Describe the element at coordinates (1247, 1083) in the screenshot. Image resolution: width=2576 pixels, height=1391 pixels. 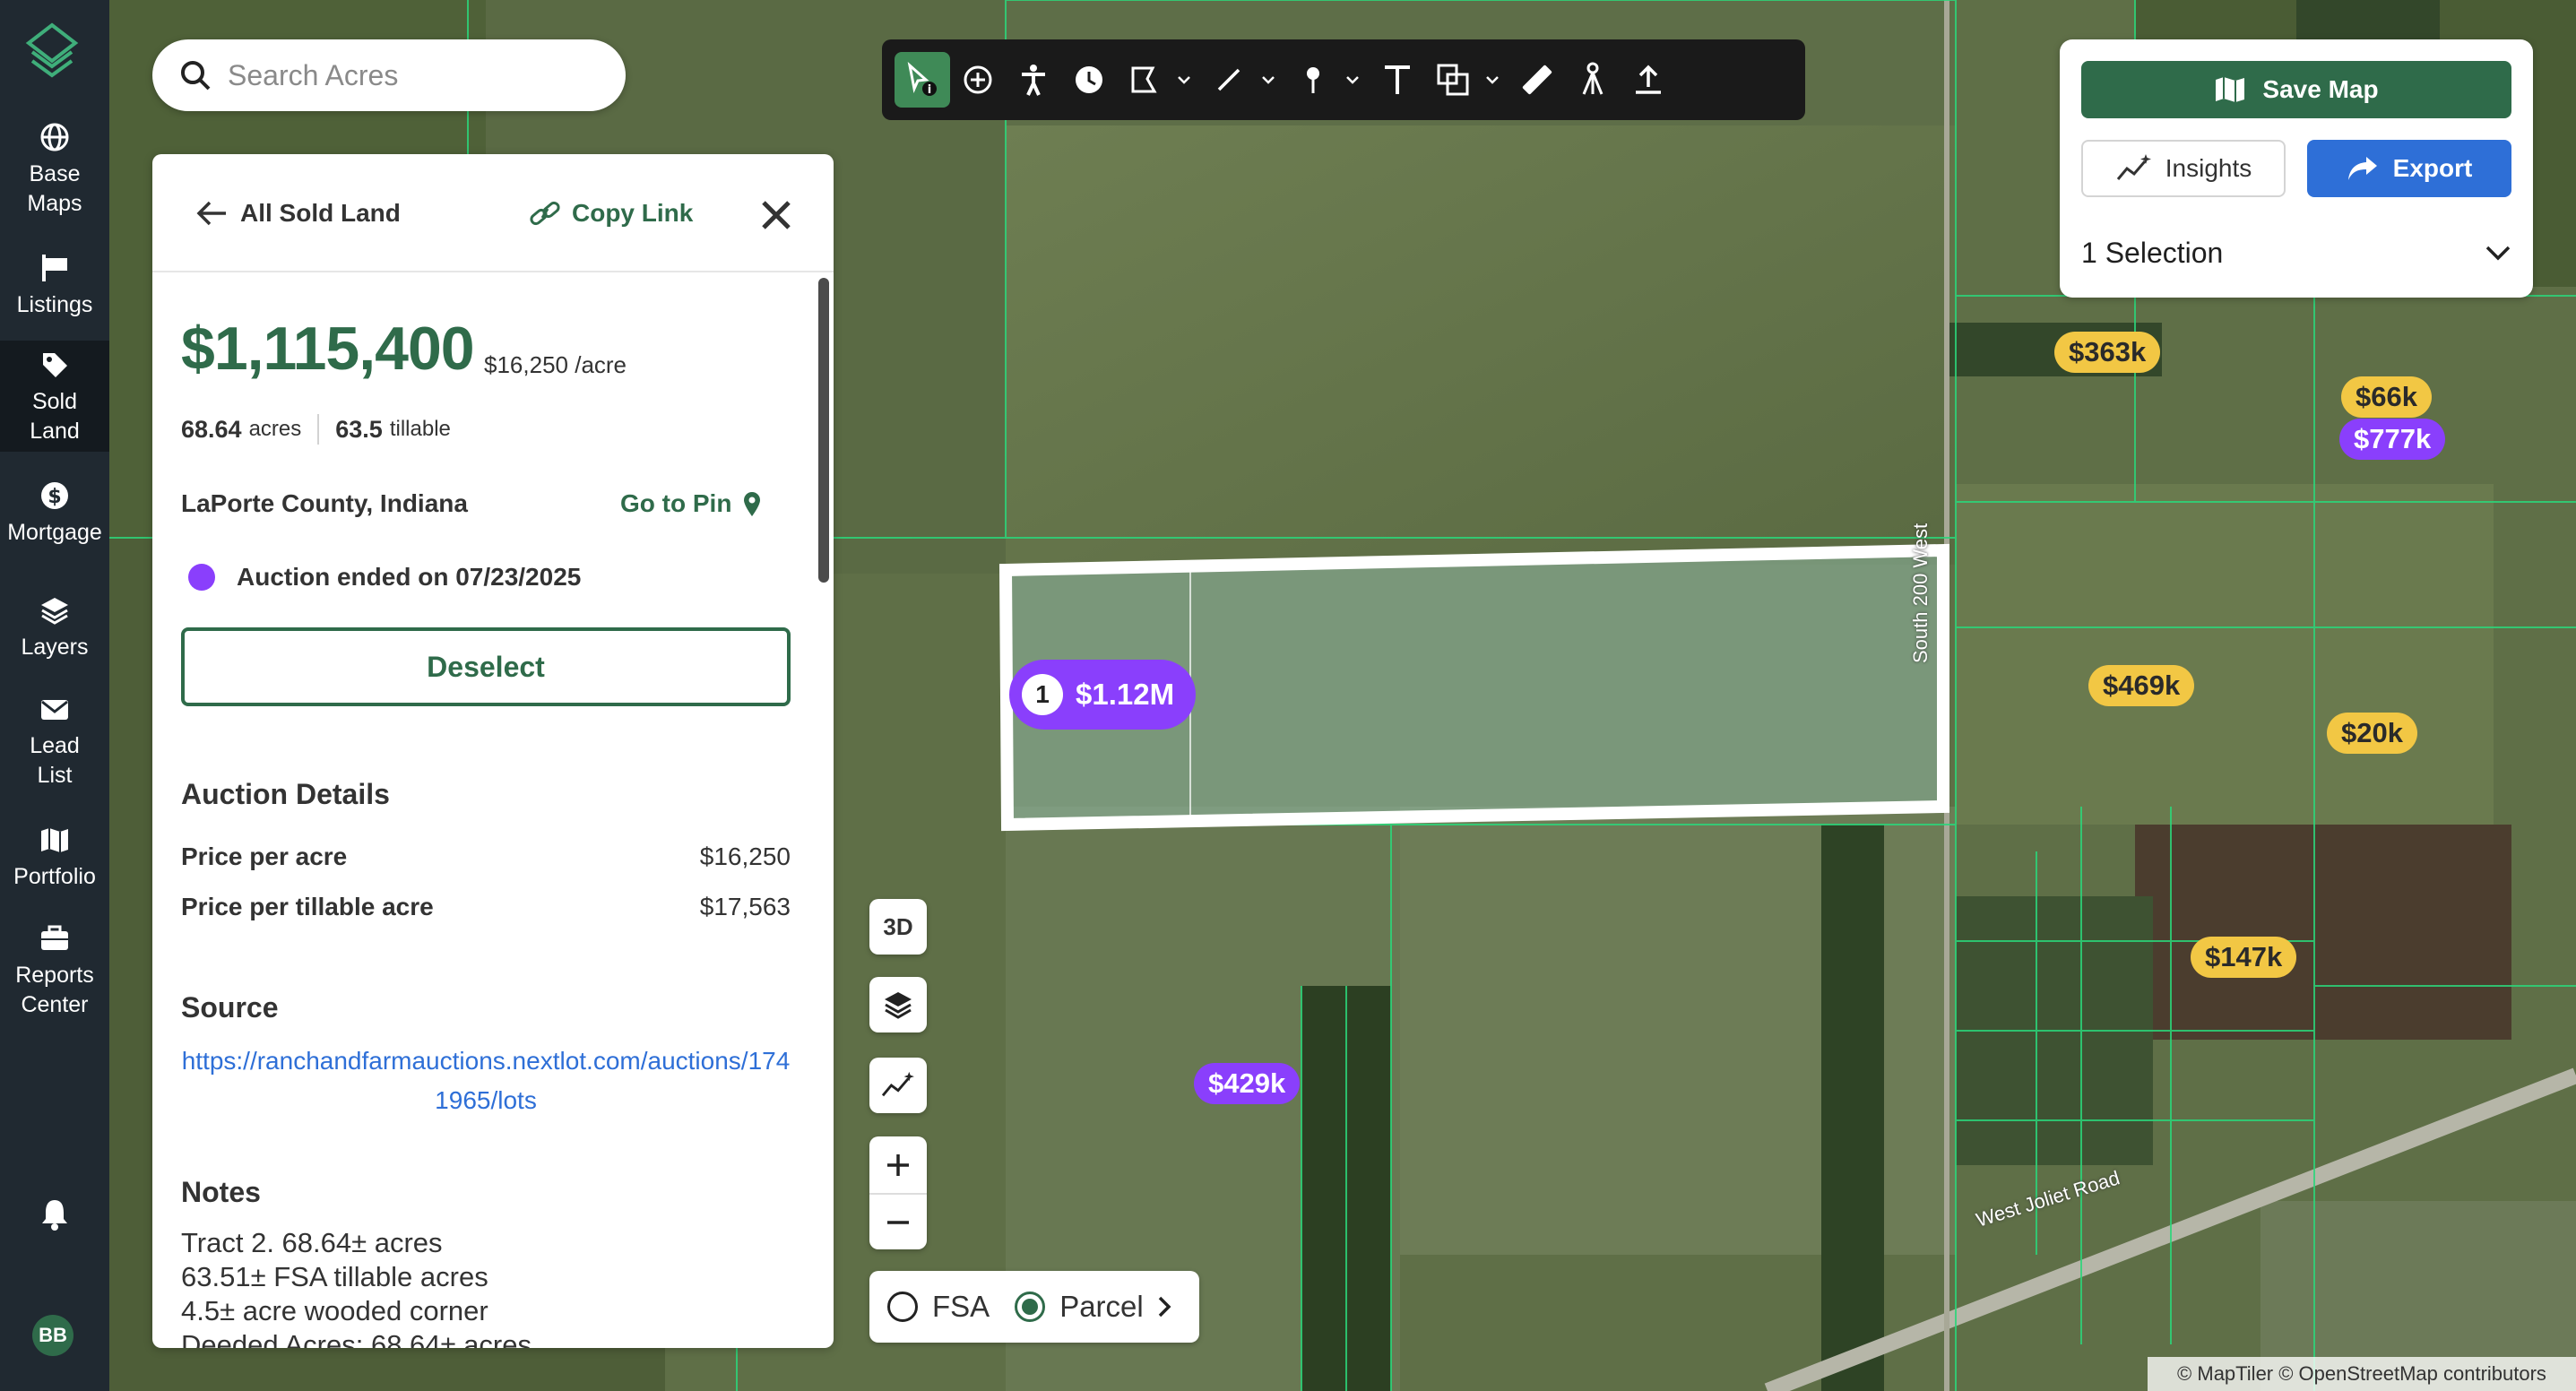
I see `price-pin: $429k` at that location.